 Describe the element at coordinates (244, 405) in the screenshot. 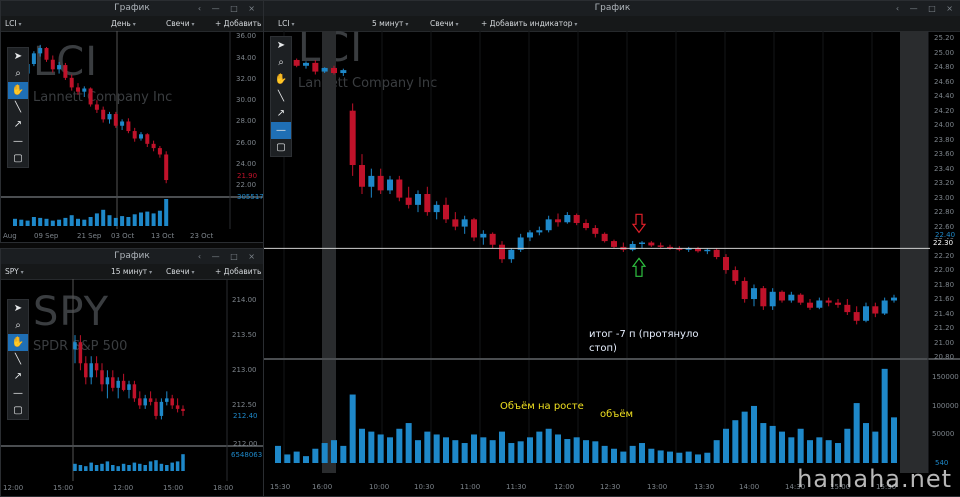

I see `price-axis-label: 212.50` at that location.